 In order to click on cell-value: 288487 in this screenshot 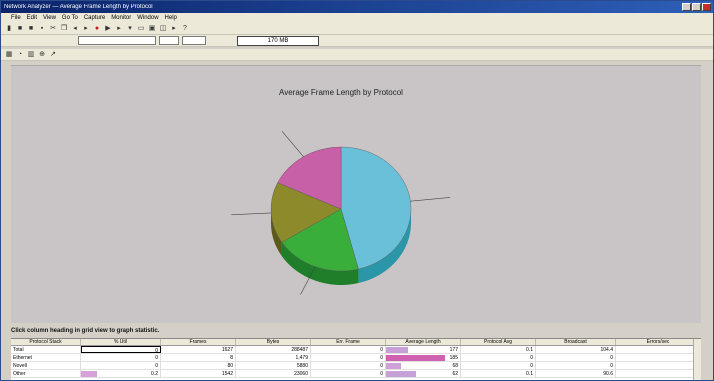, I will do `click(299, 350)`.